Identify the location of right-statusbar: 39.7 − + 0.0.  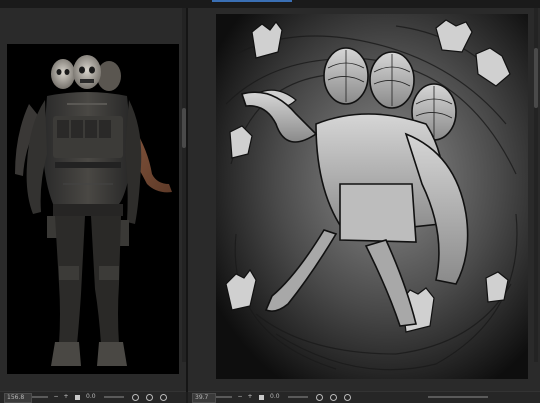
(364, 397).